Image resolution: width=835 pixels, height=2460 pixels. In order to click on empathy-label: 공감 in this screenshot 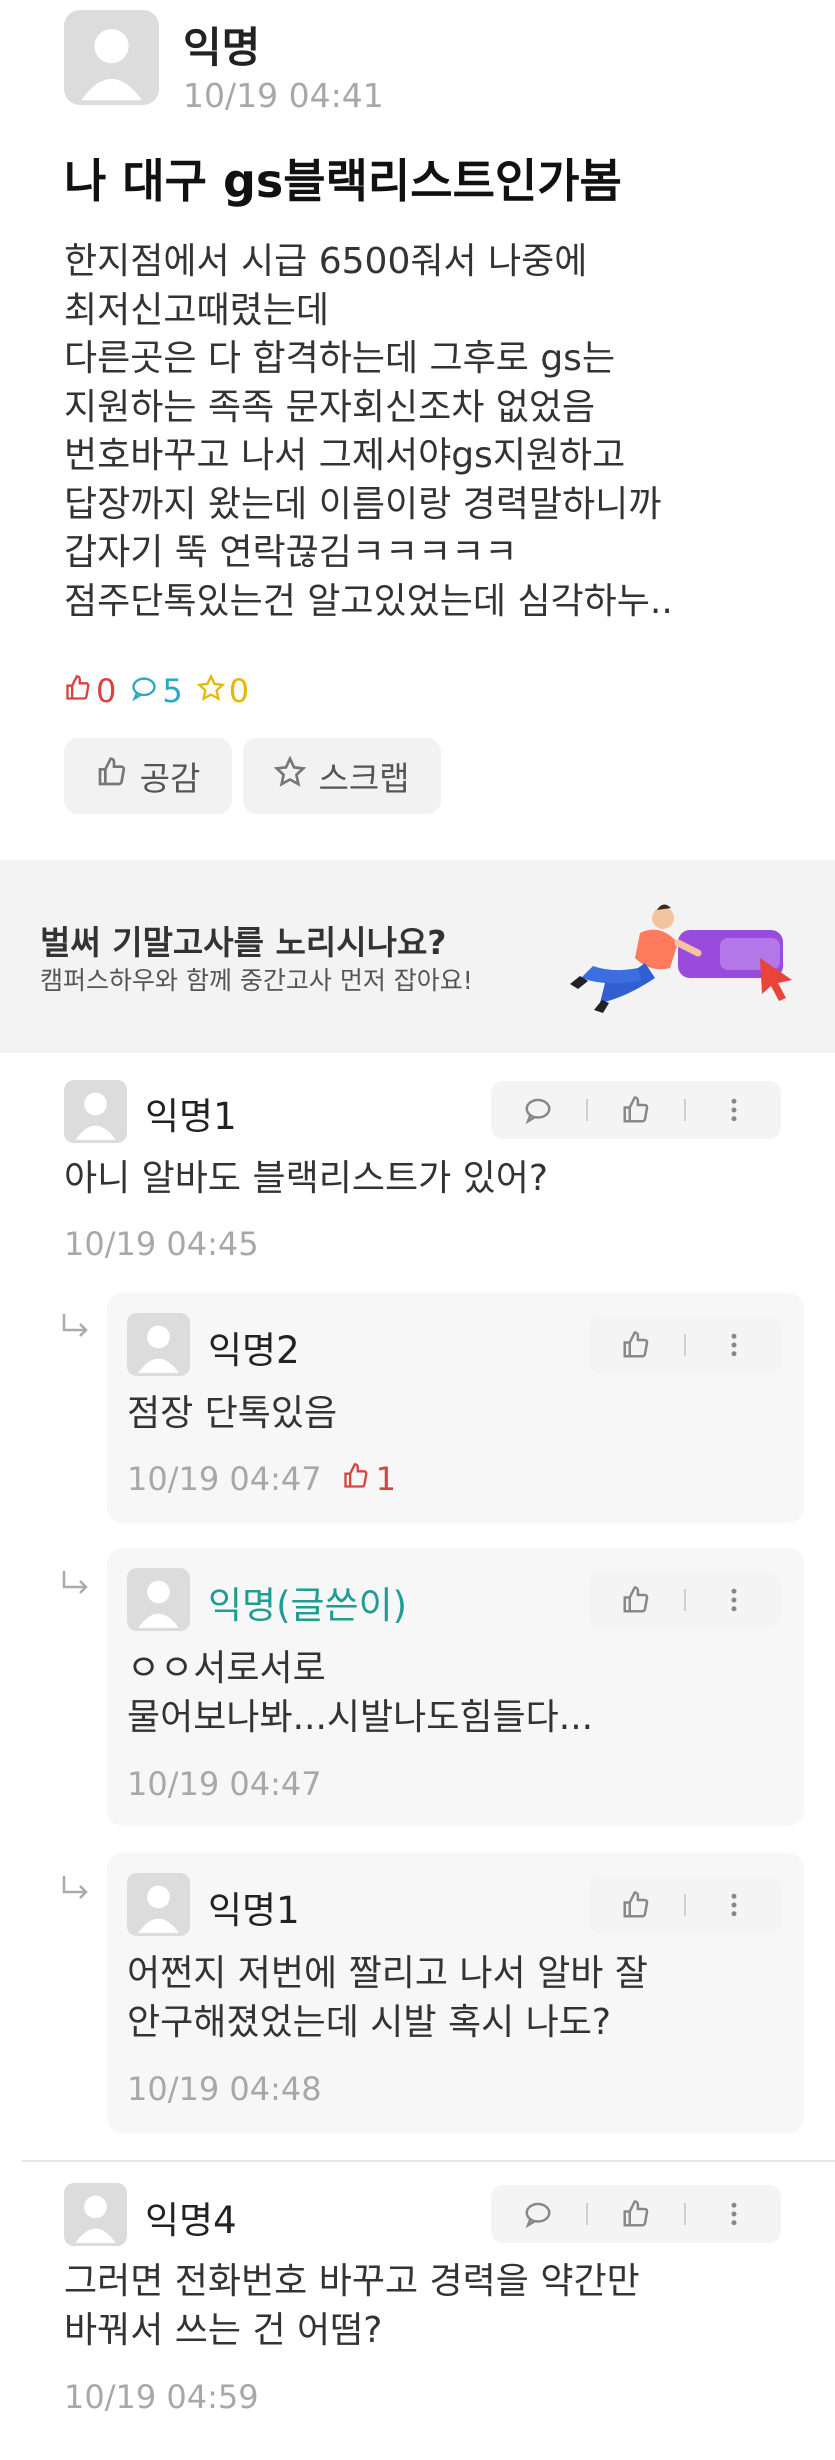, I will do `click(170, 778)`.